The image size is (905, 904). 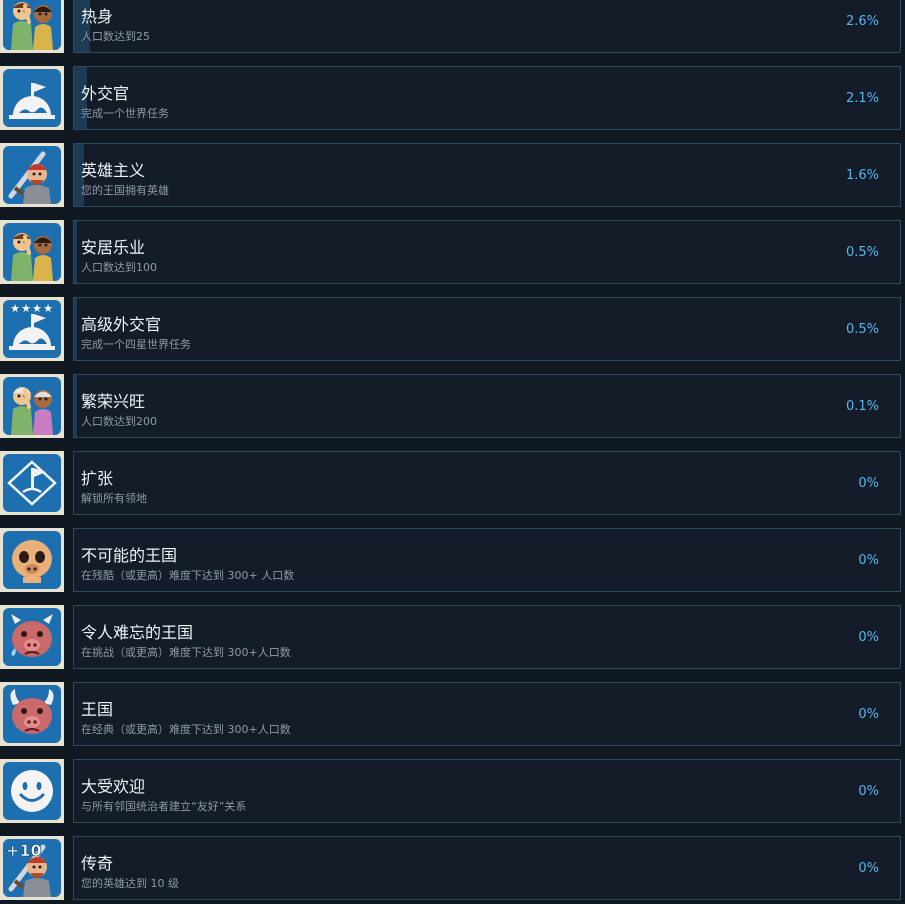 I want to click on achievement-card: 外交官完成一个世界任务 2.1%, so click(x=487, y=98).